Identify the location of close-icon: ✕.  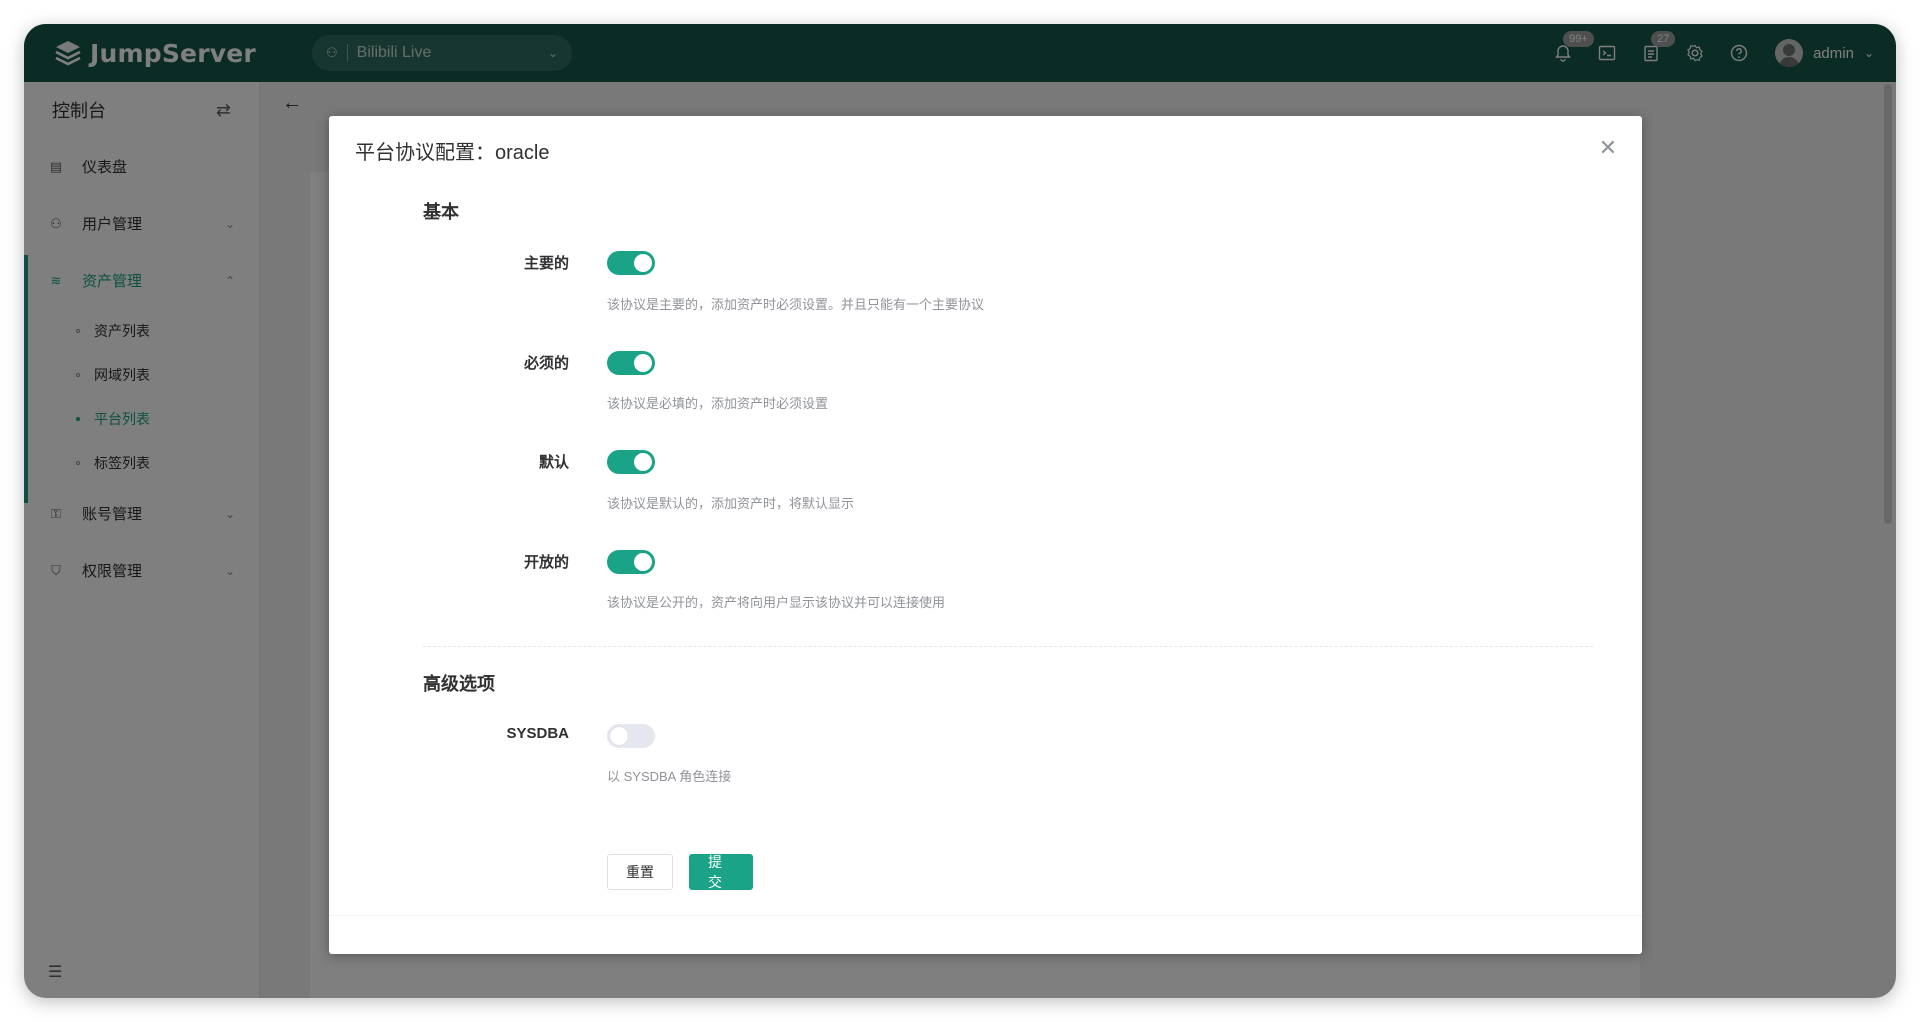
(1608, 148).